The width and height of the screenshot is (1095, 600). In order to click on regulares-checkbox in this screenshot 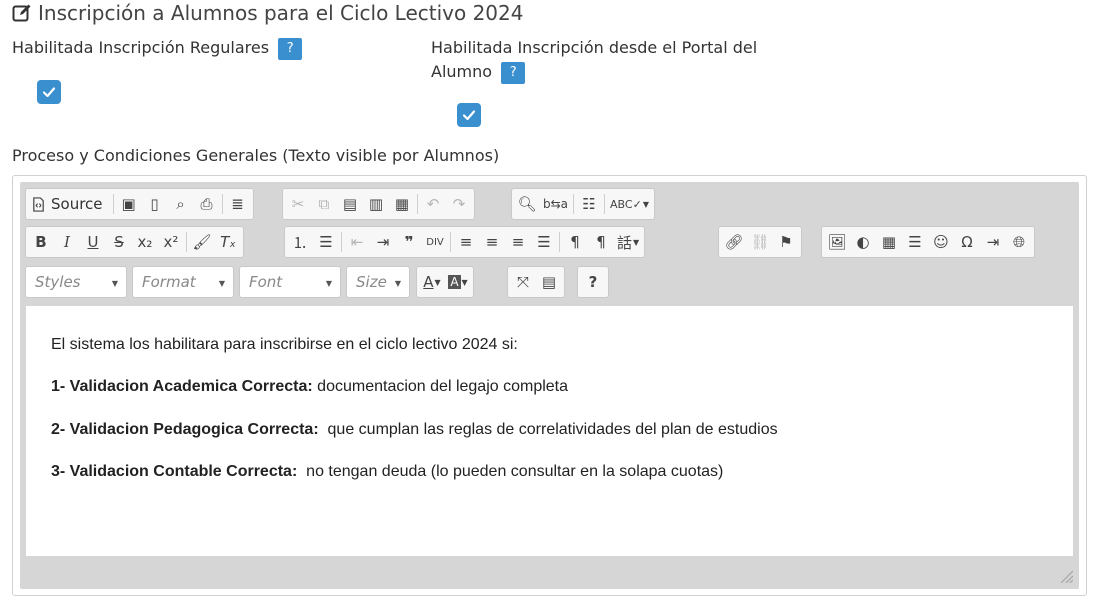, I will do `click(49, 92)`.